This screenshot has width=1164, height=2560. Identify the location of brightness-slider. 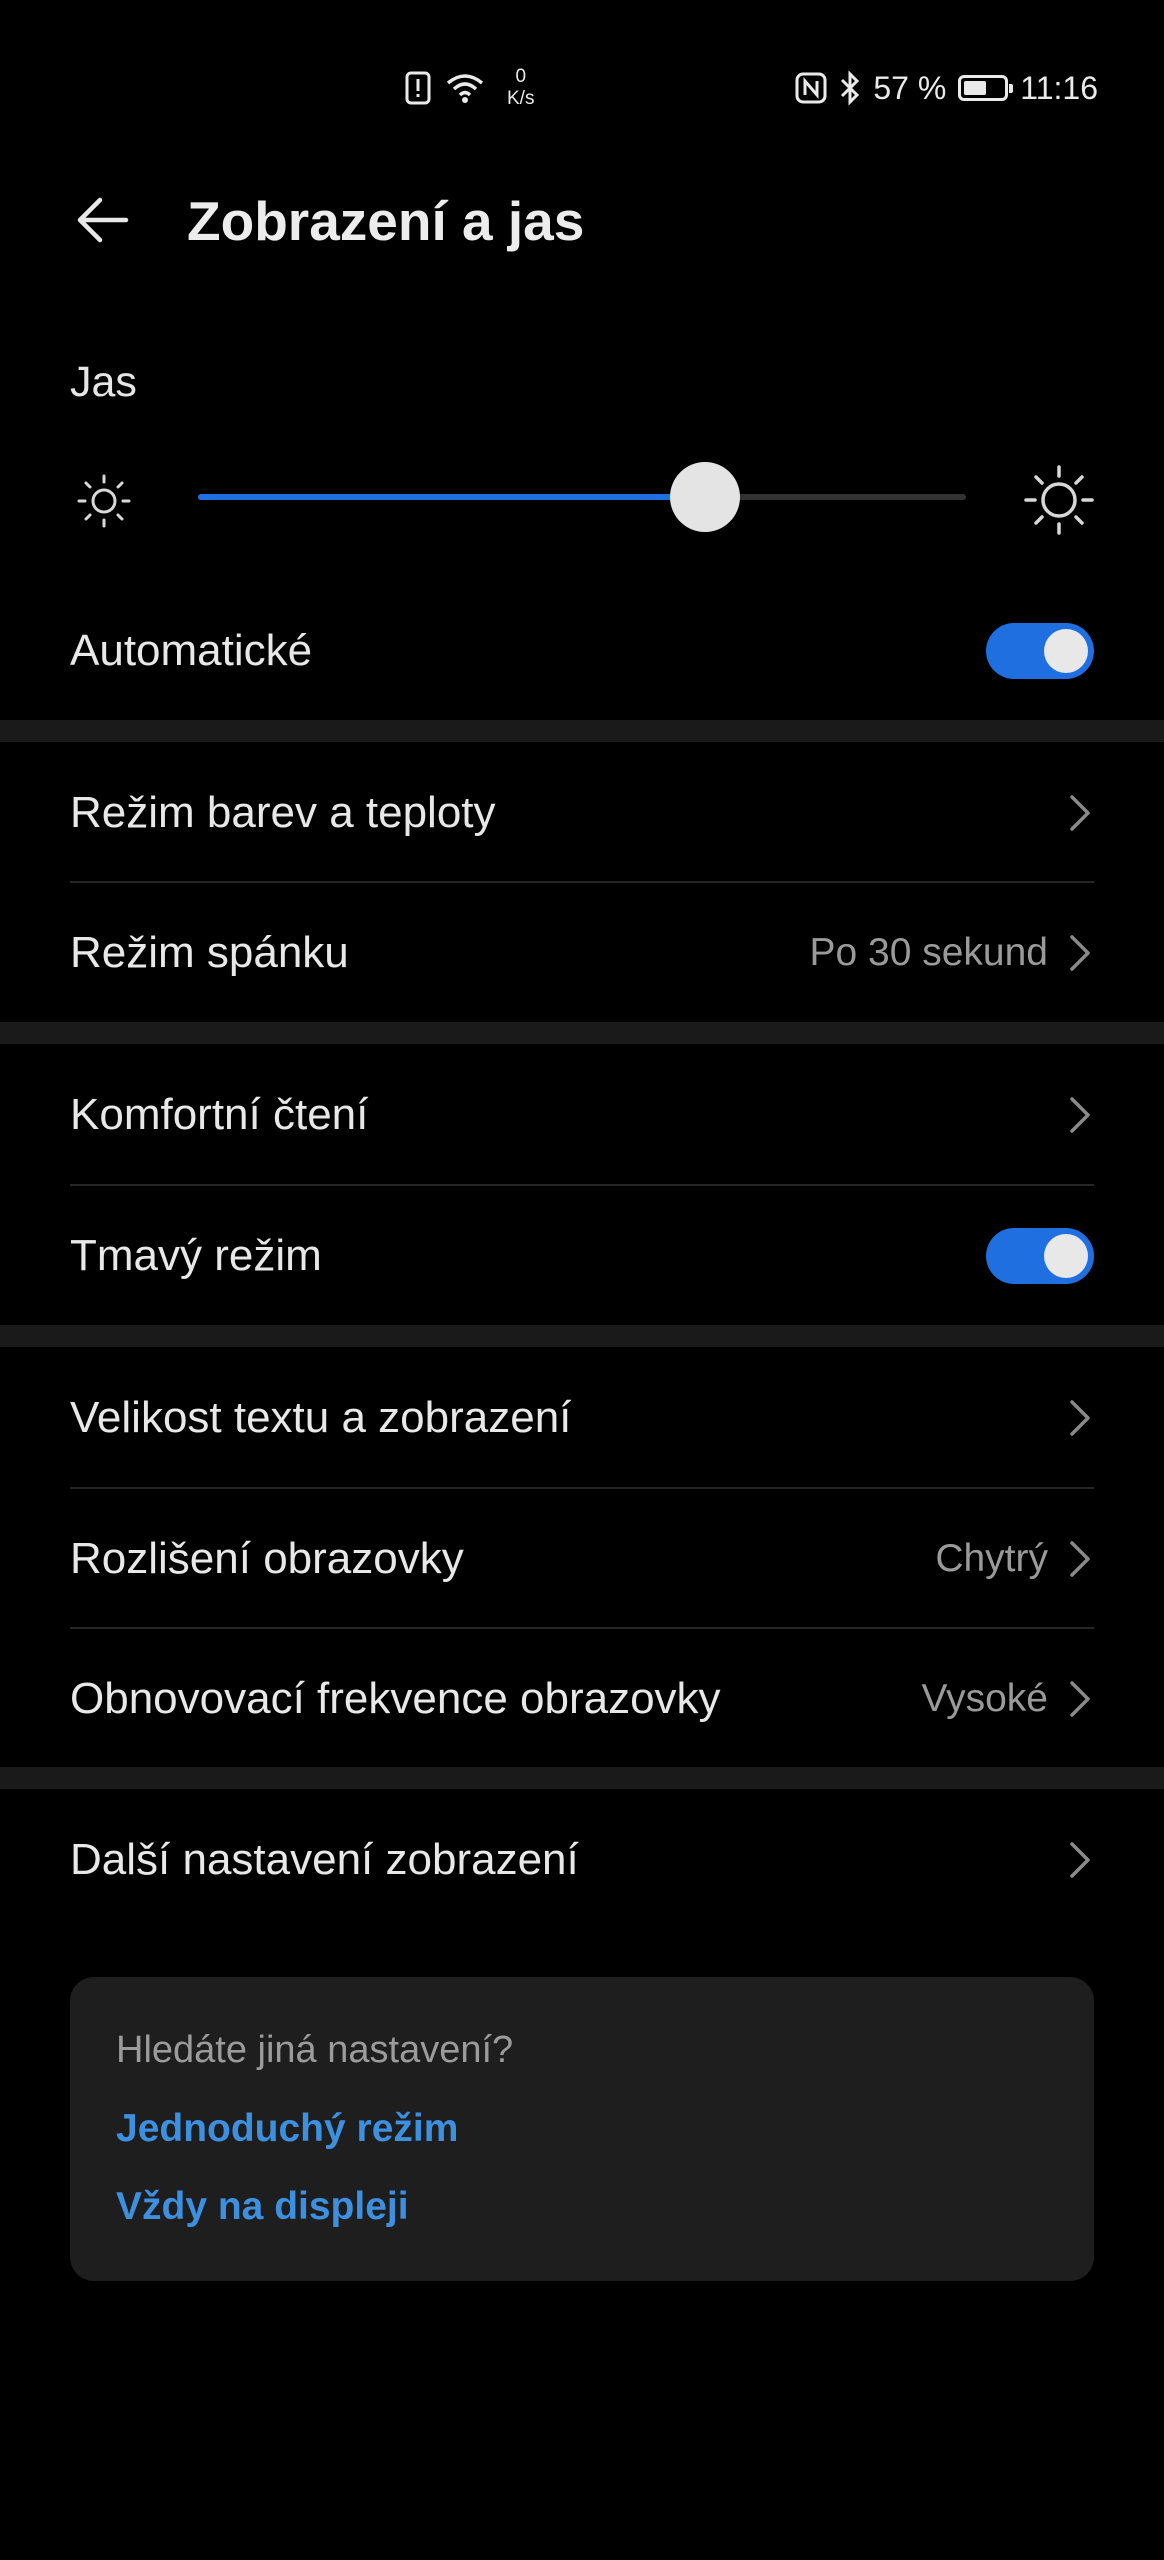
(582, 497).